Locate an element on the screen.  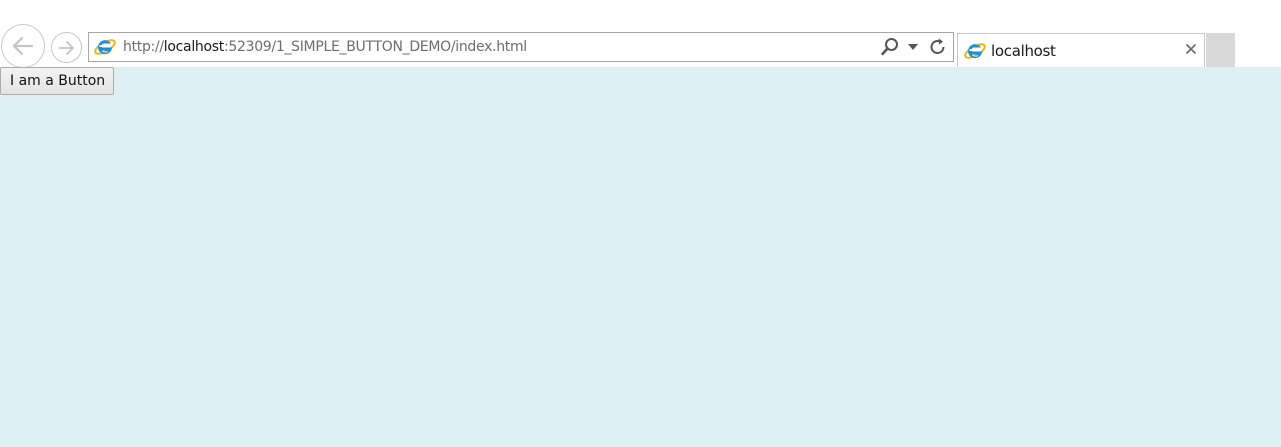
refresh-icon is located at coordinates (937, 46).